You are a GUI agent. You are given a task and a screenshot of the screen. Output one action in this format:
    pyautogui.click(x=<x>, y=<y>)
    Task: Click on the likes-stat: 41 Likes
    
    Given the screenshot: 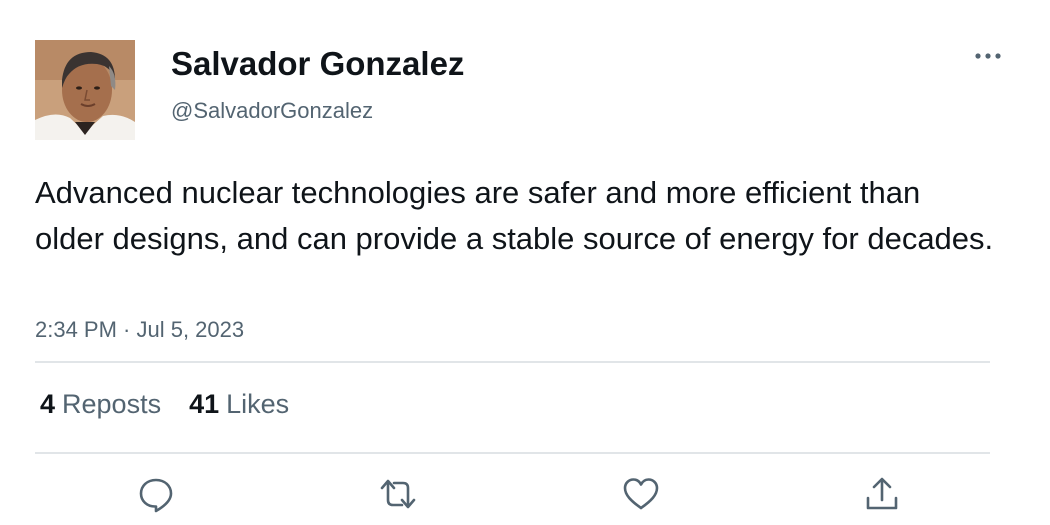 What is the action you would take?
    pyautogui.click(x=239, y=404)
    